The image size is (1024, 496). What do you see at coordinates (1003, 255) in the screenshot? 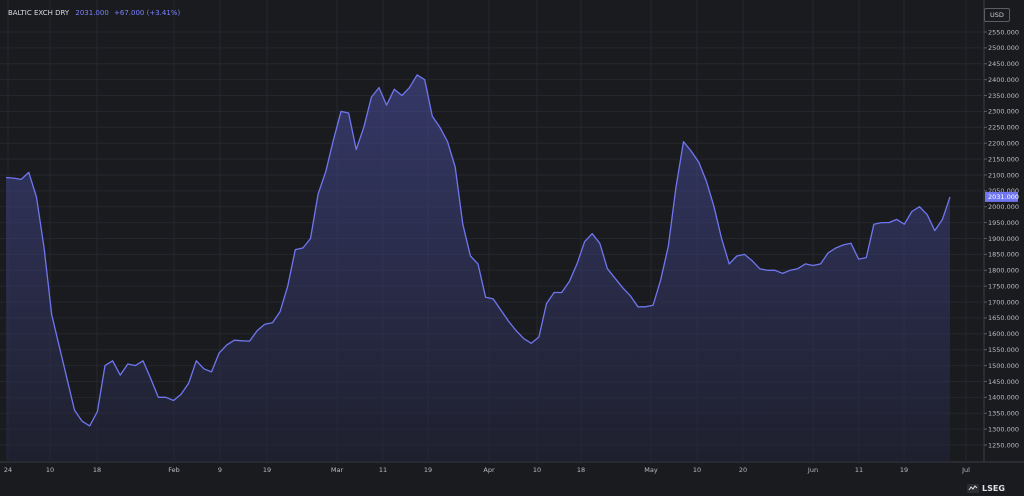
I see `y-tick-label: 1850.000` at bounding box center [1003, 255].